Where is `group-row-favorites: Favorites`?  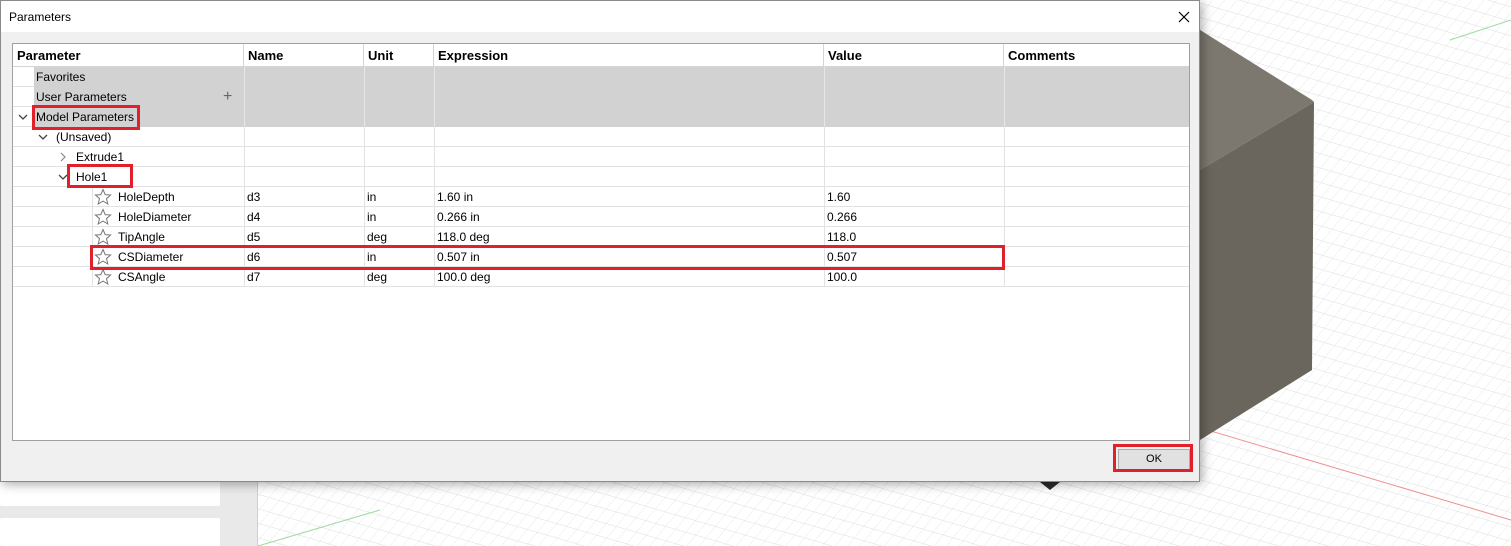
group-row-favorites: Favorites is located at coordinates (601, 77).